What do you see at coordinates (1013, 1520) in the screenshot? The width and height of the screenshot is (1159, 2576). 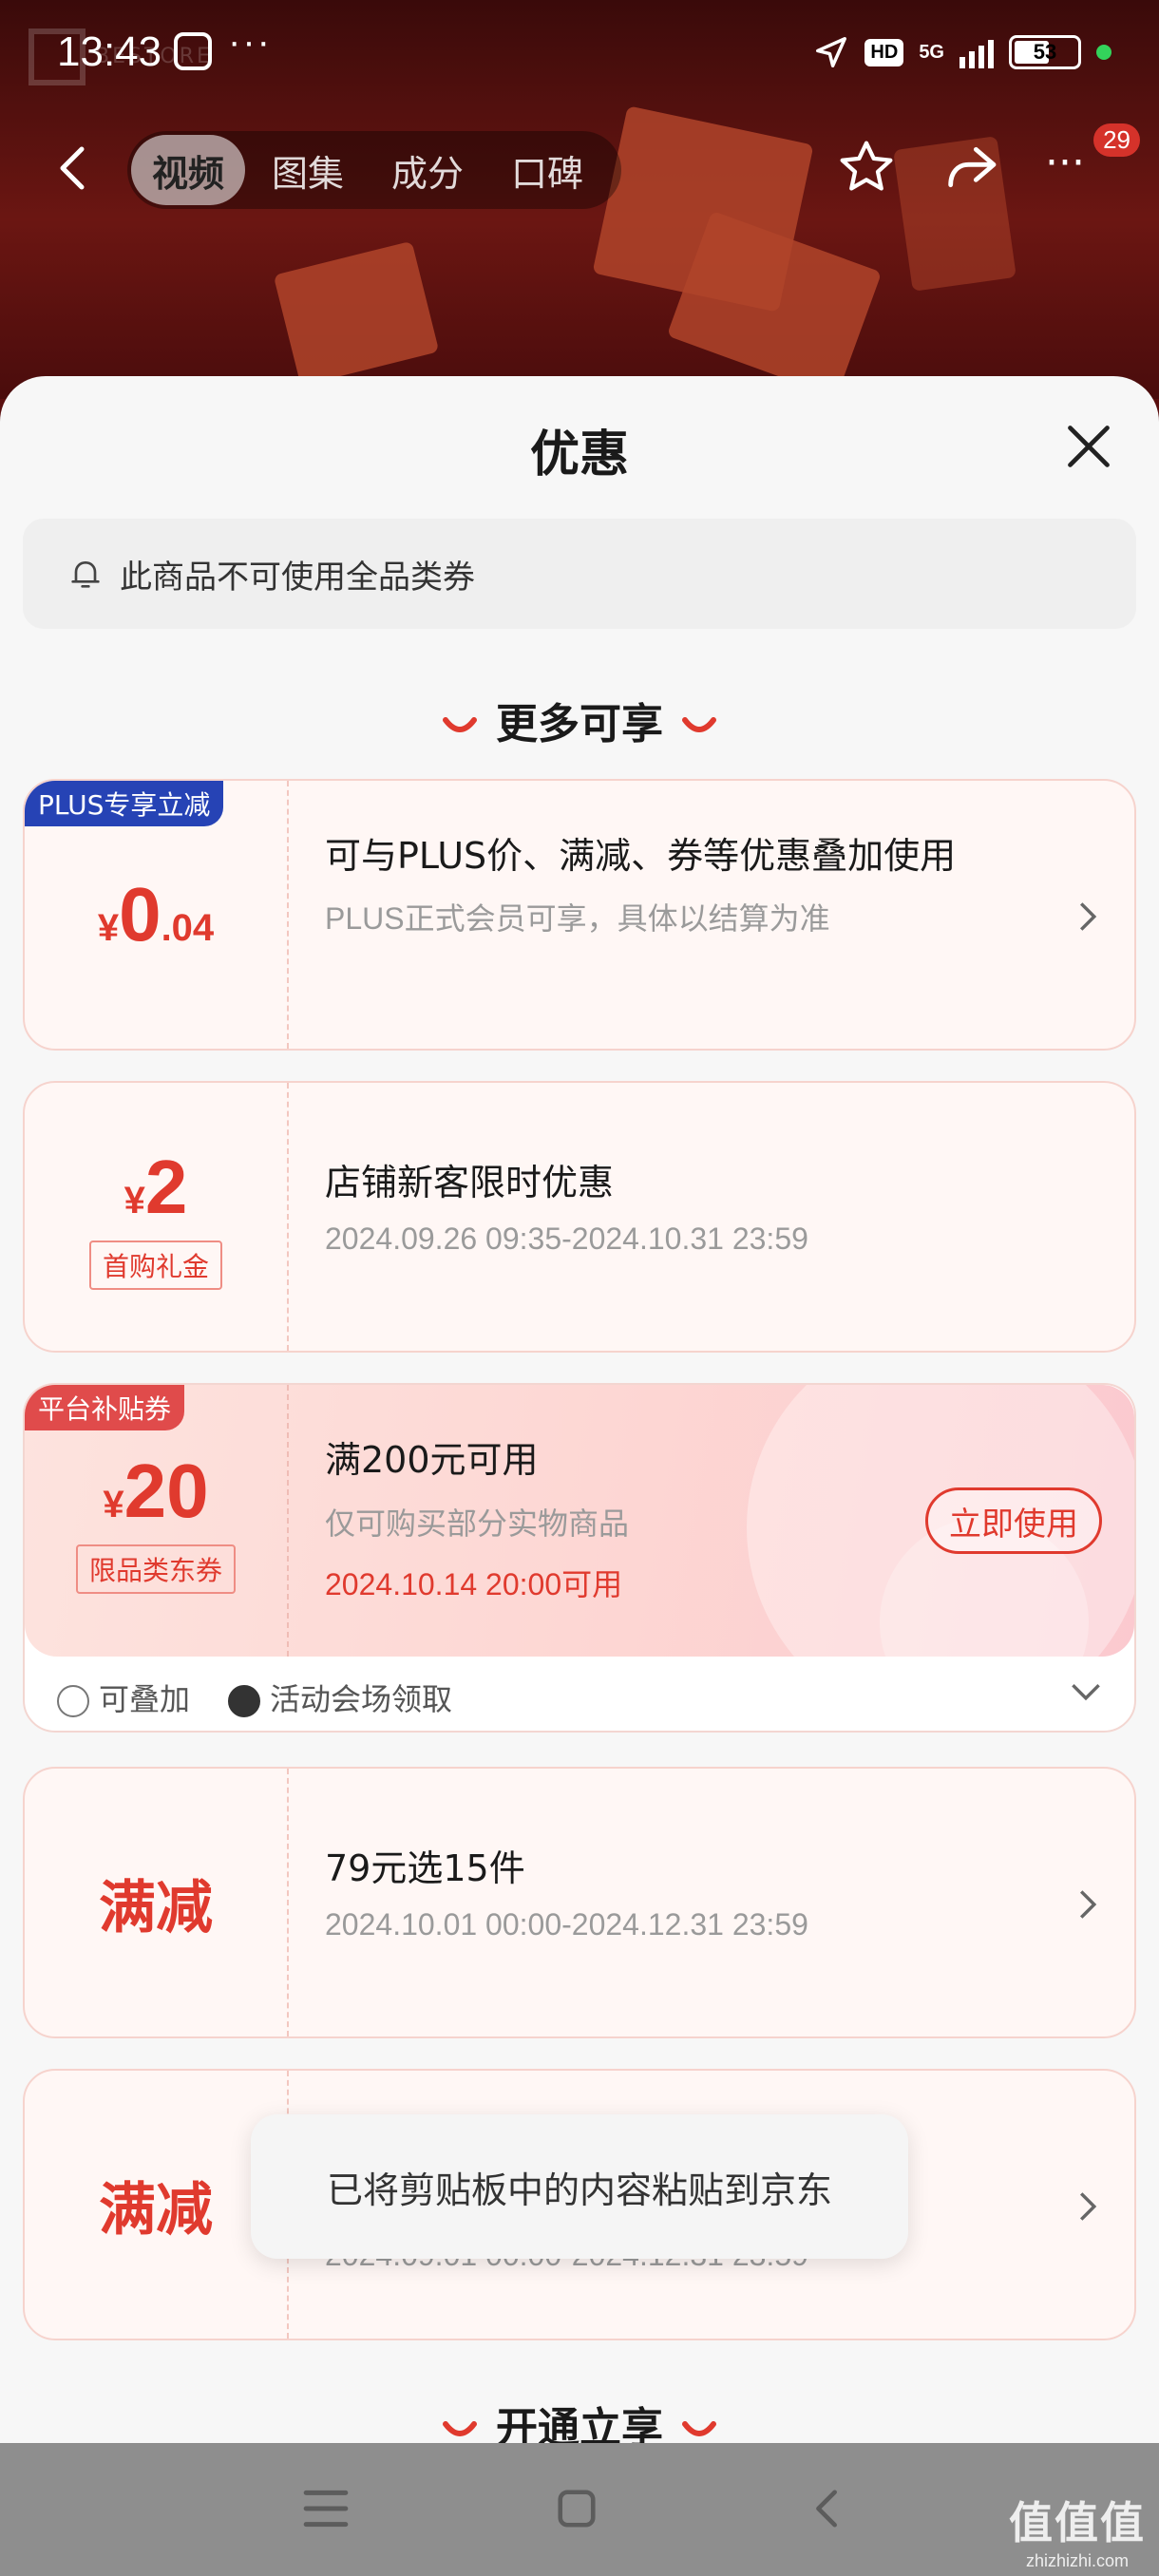 I see `use-now-button: 立即使用` at bounding box center [1013, 1520].